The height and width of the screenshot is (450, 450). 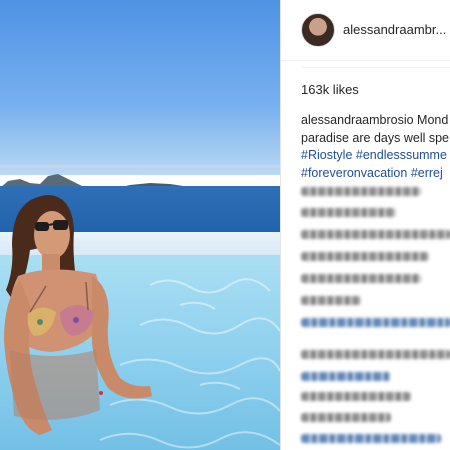 What do you see at coordinates (375, 137) in the screenshot?
I see `caption-line-2: paradise are days well spe` at bounding box center [375, 137].